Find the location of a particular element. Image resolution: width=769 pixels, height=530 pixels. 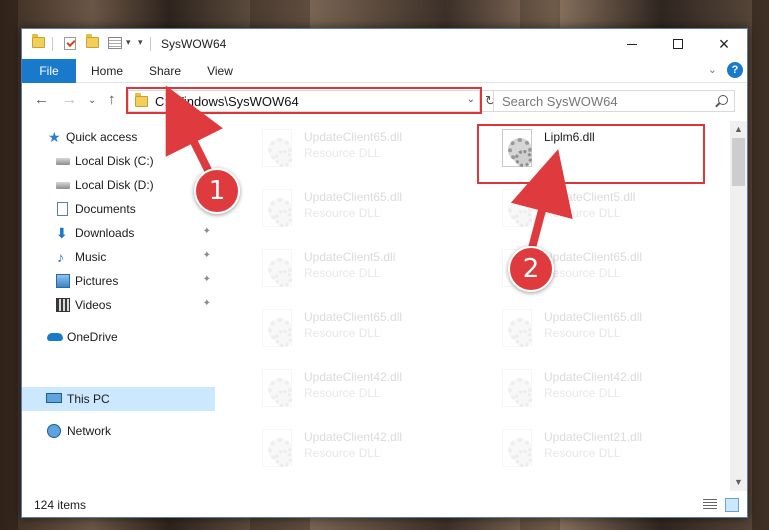

new-folder-icon is located at coordinates (92, 41).